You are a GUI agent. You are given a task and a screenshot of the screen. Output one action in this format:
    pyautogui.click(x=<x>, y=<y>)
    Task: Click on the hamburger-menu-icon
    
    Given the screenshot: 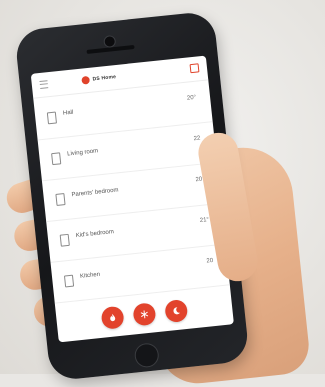 What is the action you would take?
    pyautogui.click(x=44, y=84)
    